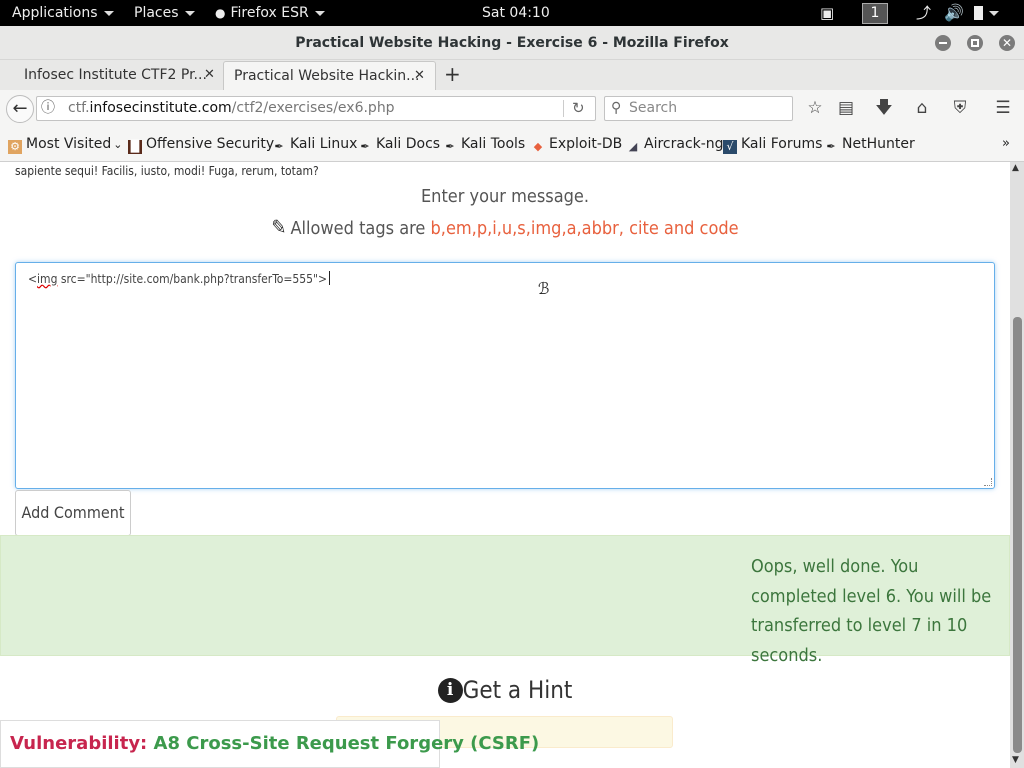 The image size is (1024, 768). Describe the element at coordinates (1006, 144) in the screenshot. I see `bookmarks-overflow-icon: »` at that location.